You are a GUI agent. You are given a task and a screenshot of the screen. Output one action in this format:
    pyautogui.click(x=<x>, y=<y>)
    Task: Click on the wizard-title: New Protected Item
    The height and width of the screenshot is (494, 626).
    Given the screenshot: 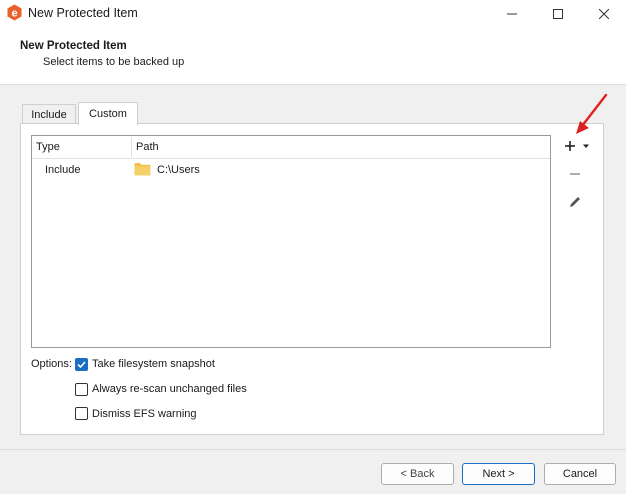 What is the action you would take?
    pyautogui.click(x=73, y=46)
    